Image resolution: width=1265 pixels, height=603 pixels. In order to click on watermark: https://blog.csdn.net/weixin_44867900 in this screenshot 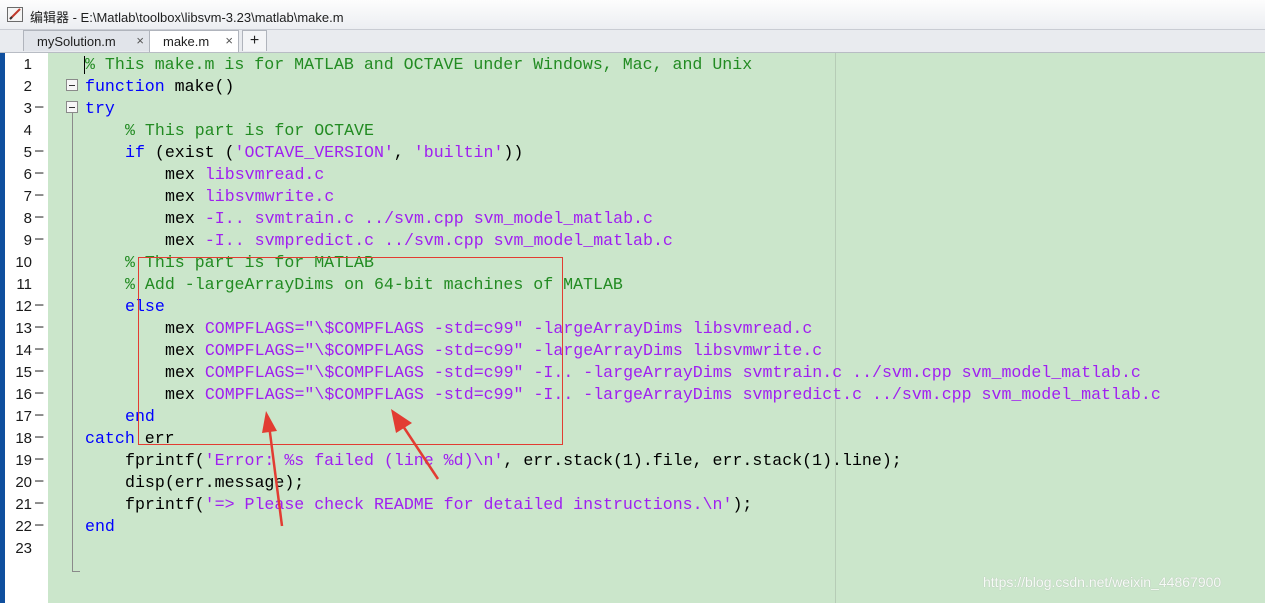, I will do `click(1102, 582)`.